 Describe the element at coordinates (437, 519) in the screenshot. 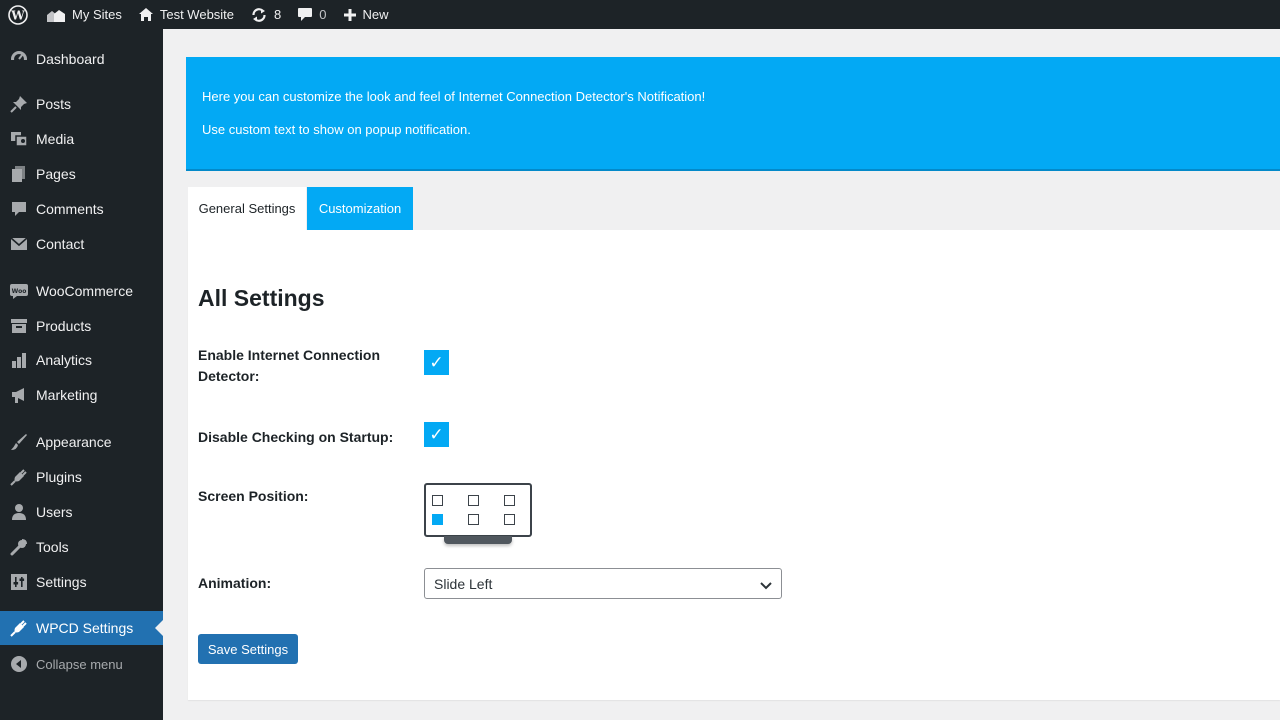

I see `position-bottom-left` at that location.